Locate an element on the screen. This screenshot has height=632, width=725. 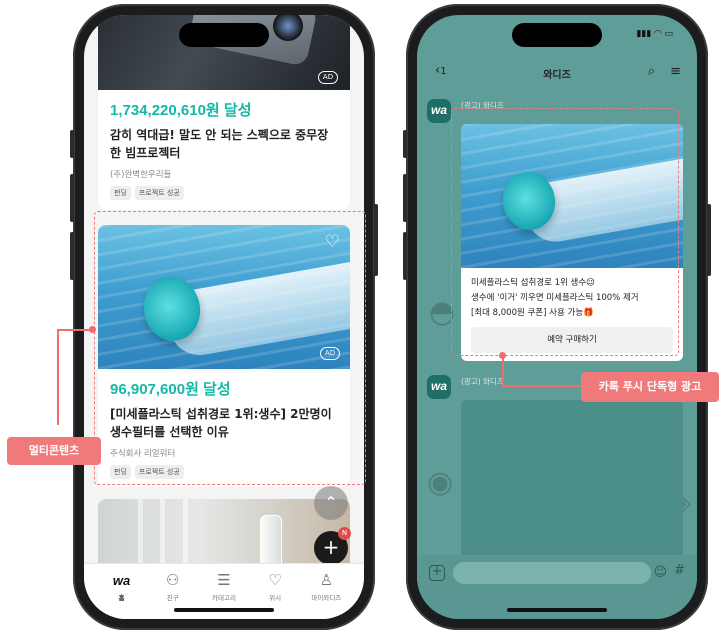
scroll-top-button: ⌃ is located at coordinates (331, 503).